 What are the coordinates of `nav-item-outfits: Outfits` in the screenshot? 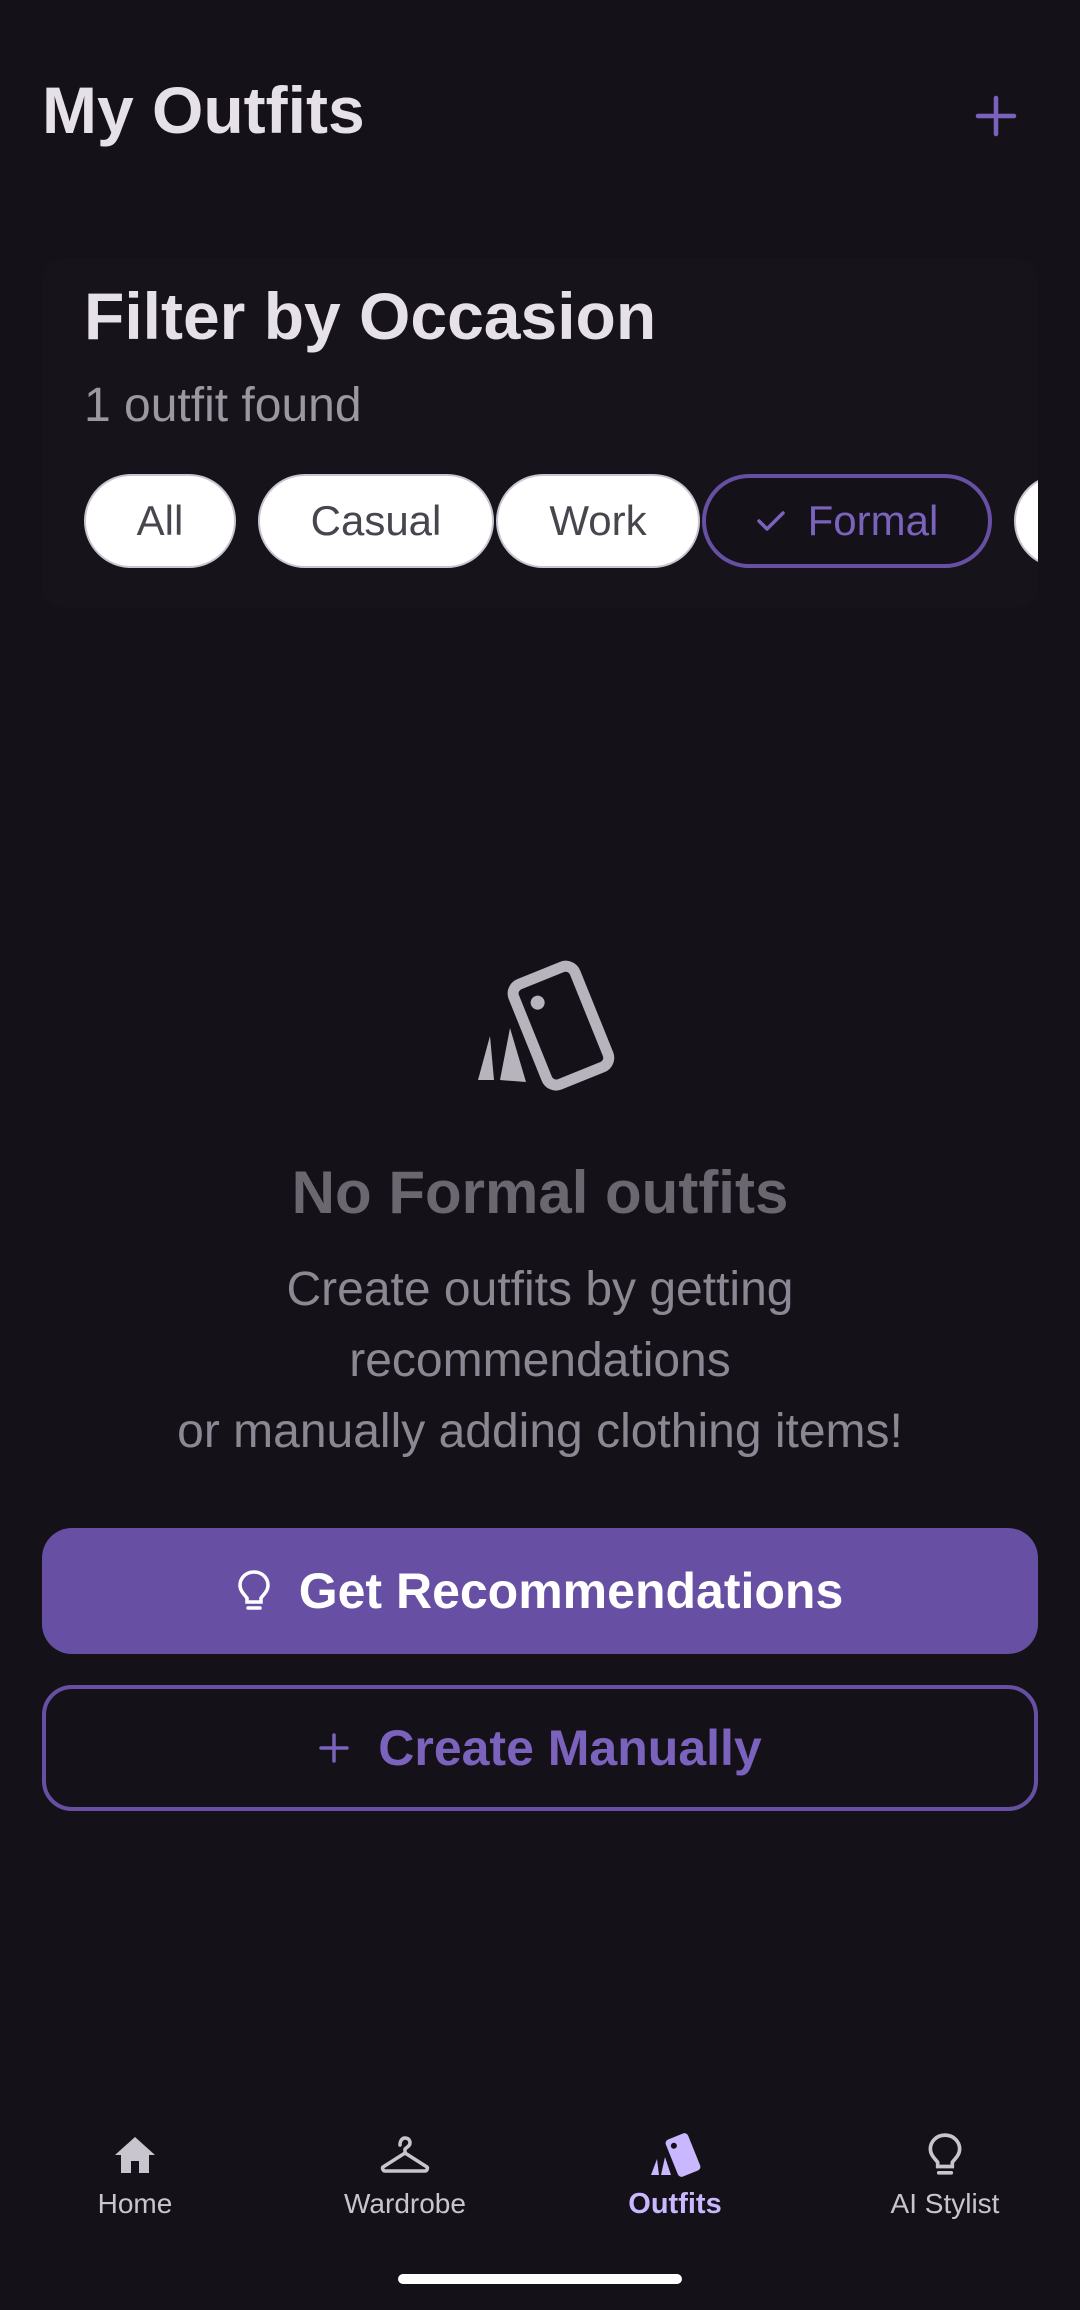 It's located at (675, 2188).